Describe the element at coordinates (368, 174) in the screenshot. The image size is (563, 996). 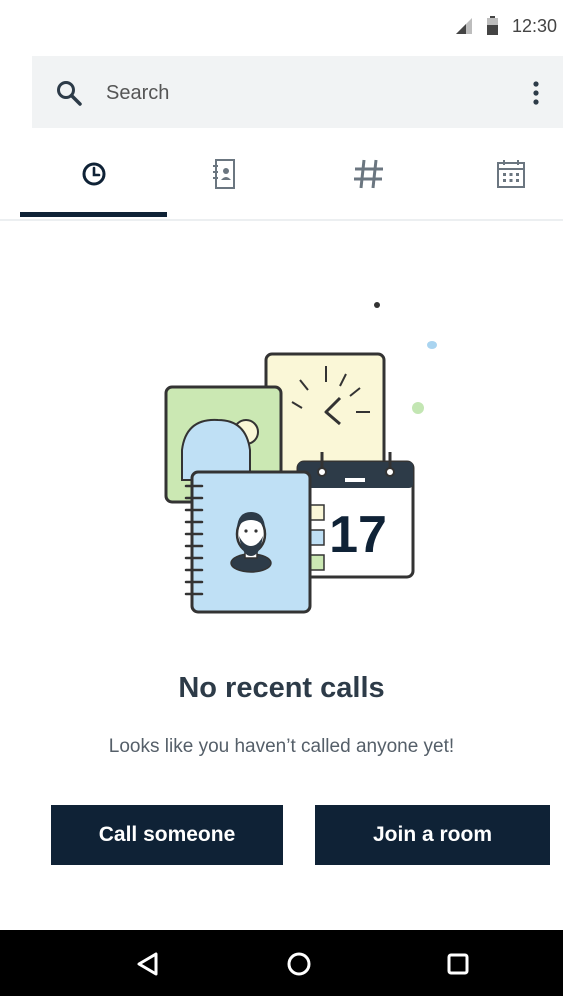
I see `hash-icon` at that location.